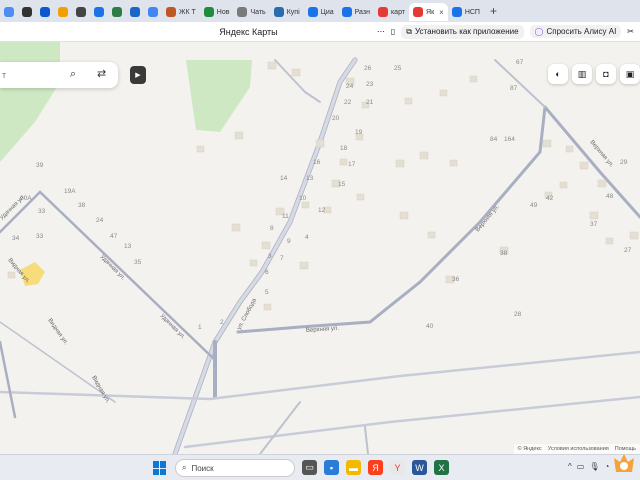 The height and width of the screenshot is (480, 640). What do you see at coordinates (550, 198) in the screenshot?
I see `house-number: 42` at bounding box center [550, 198].